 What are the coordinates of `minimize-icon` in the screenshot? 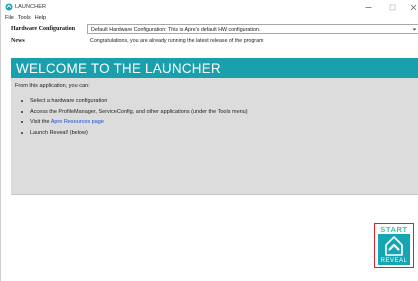 It's located at (368, 7).